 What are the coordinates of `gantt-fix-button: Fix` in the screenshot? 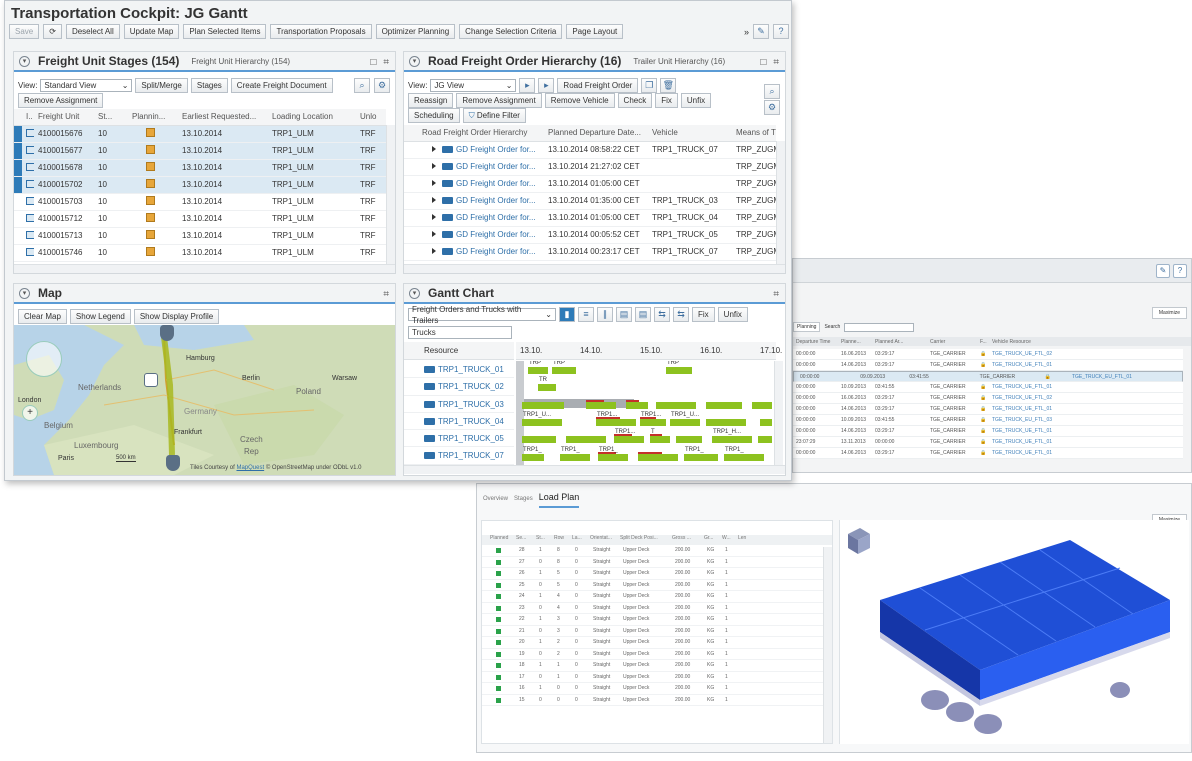 It's located at (703, 314).